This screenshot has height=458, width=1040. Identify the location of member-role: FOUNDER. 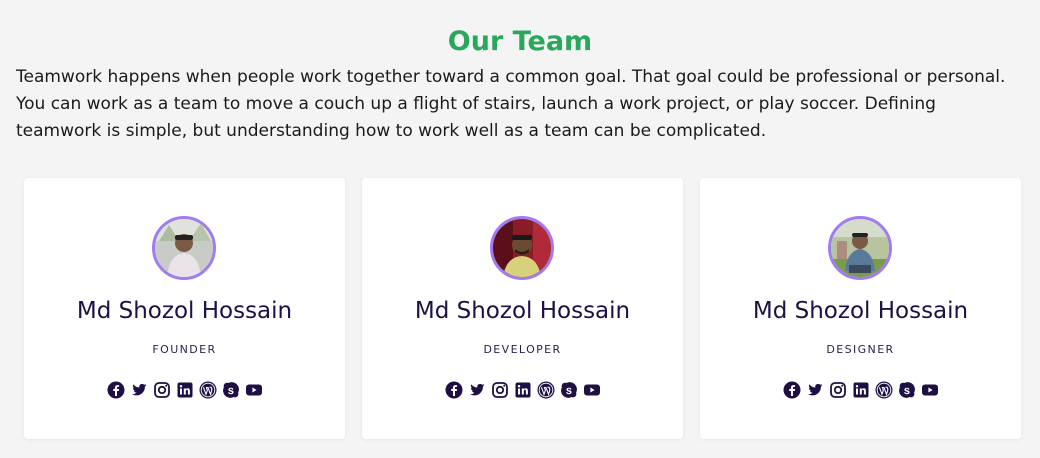
(184, 349).